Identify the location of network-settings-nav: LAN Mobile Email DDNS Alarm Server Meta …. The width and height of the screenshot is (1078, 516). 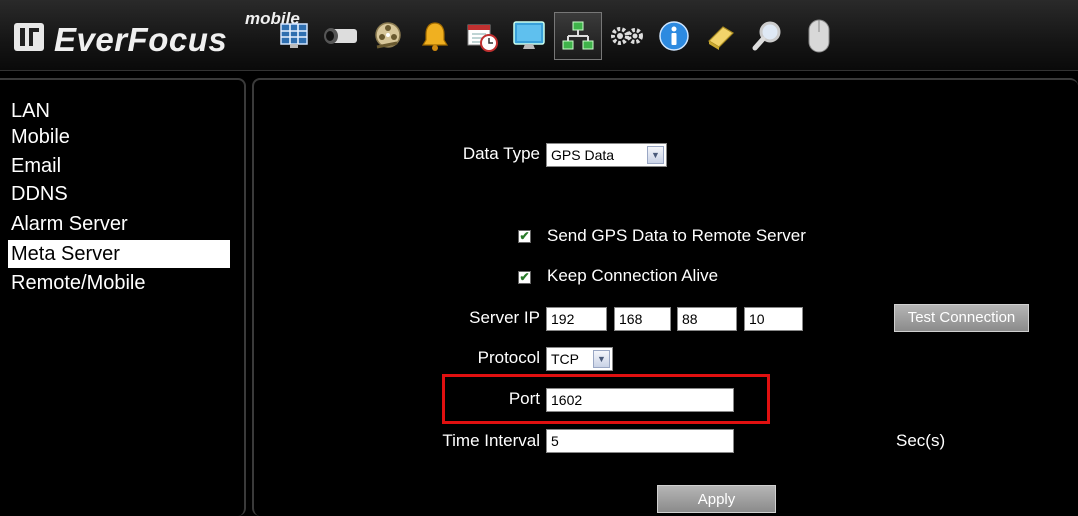
(119, 197).